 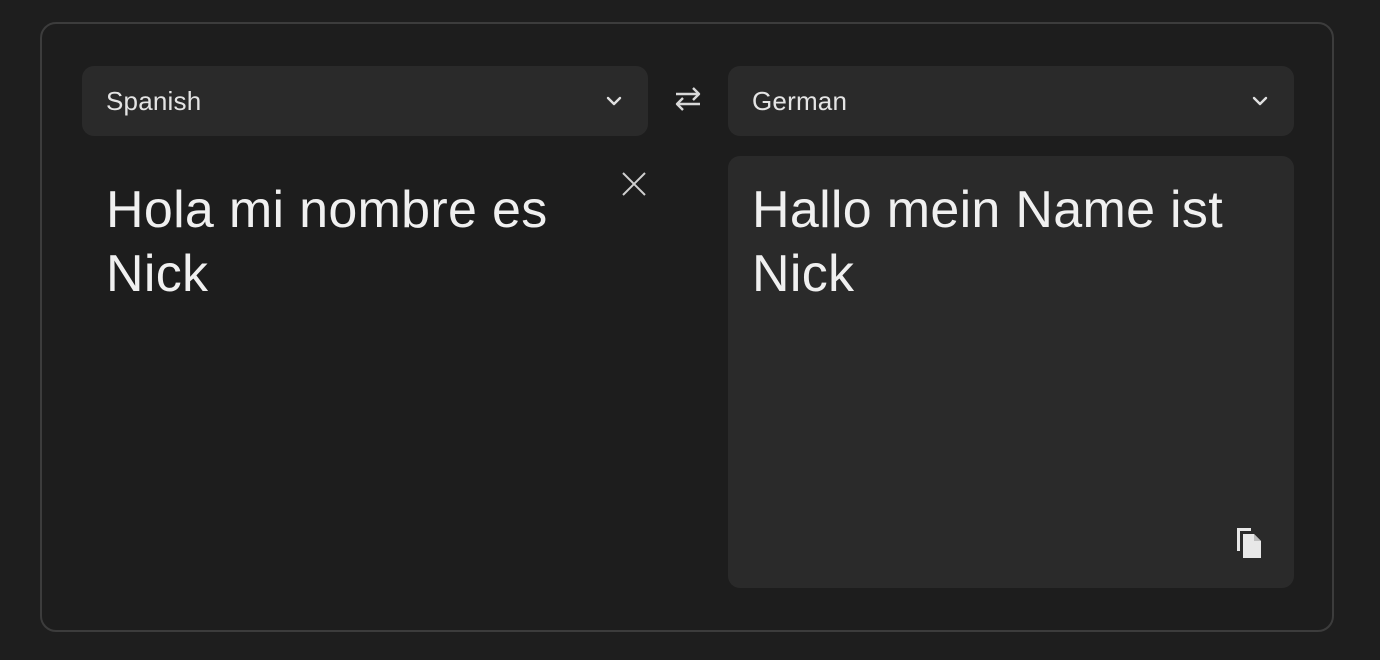 I want to click on copy-icon, so click(x=1249, y=544).